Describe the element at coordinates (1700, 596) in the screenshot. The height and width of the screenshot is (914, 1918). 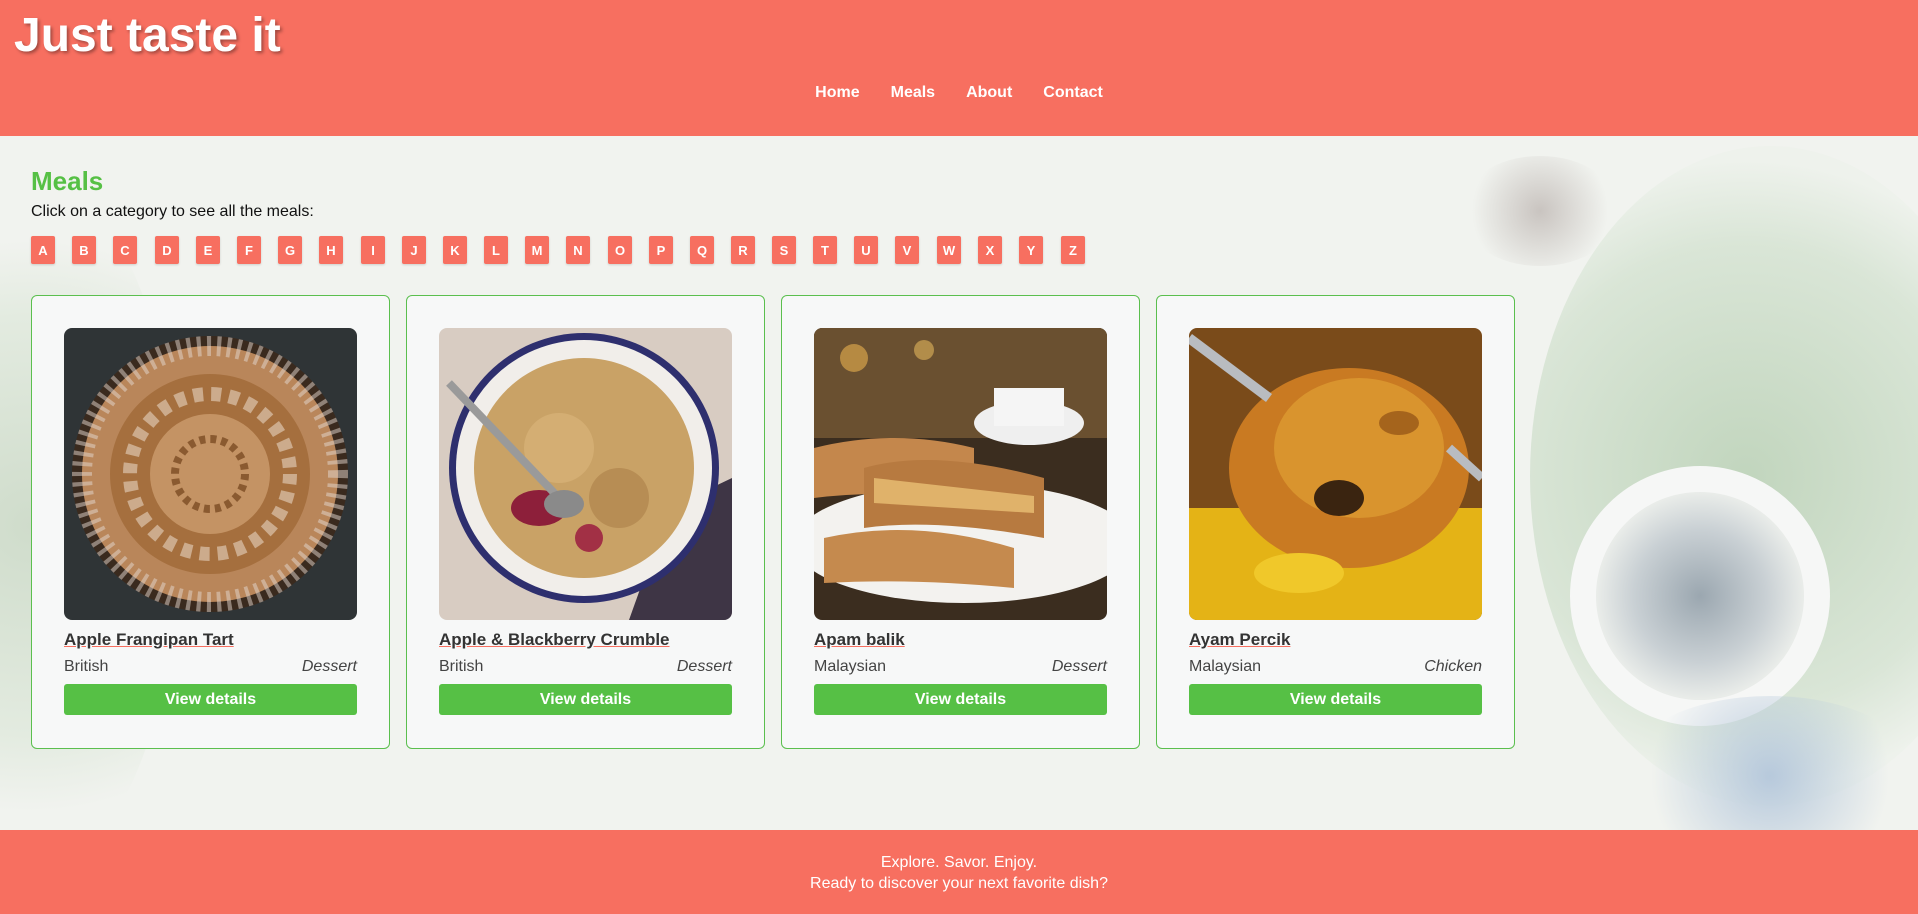
I see `background-sauce-bowl-image` at that location.